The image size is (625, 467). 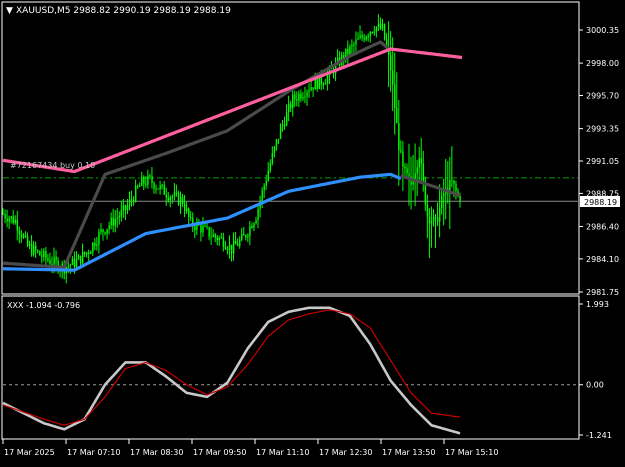 I want to click on price-tick-label: 2981.75, so click(x=602, y=292).